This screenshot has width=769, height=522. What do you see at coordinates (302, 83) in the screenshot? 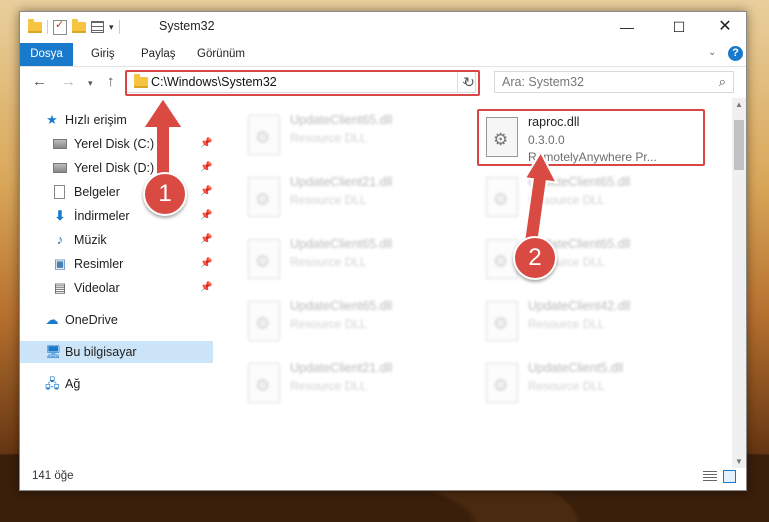
I see `address-highlight` at bounding box center [302, 83].